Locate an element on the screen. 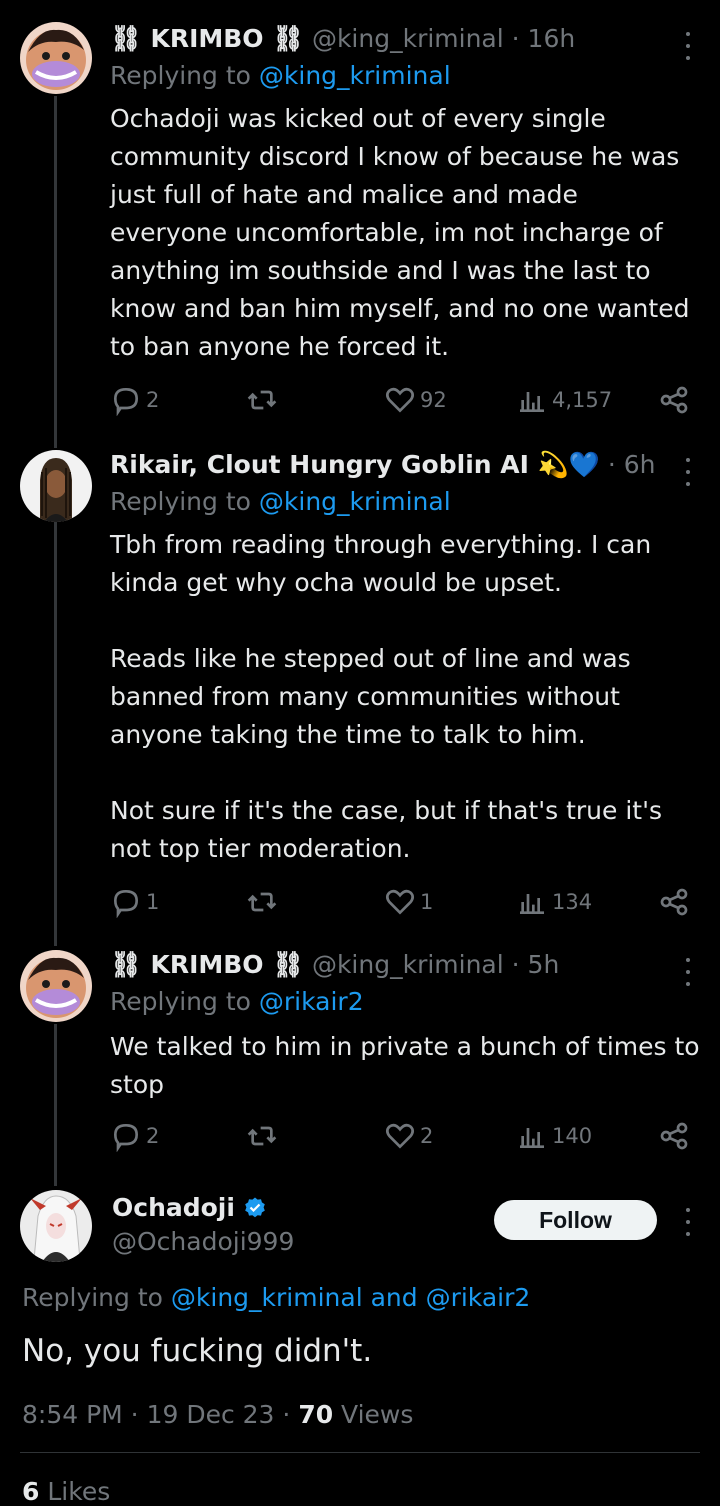  tweet-header: Rikair, Clout Hungry Goblin AI 💫💙 · 6h is located at coordinates (390, 465).